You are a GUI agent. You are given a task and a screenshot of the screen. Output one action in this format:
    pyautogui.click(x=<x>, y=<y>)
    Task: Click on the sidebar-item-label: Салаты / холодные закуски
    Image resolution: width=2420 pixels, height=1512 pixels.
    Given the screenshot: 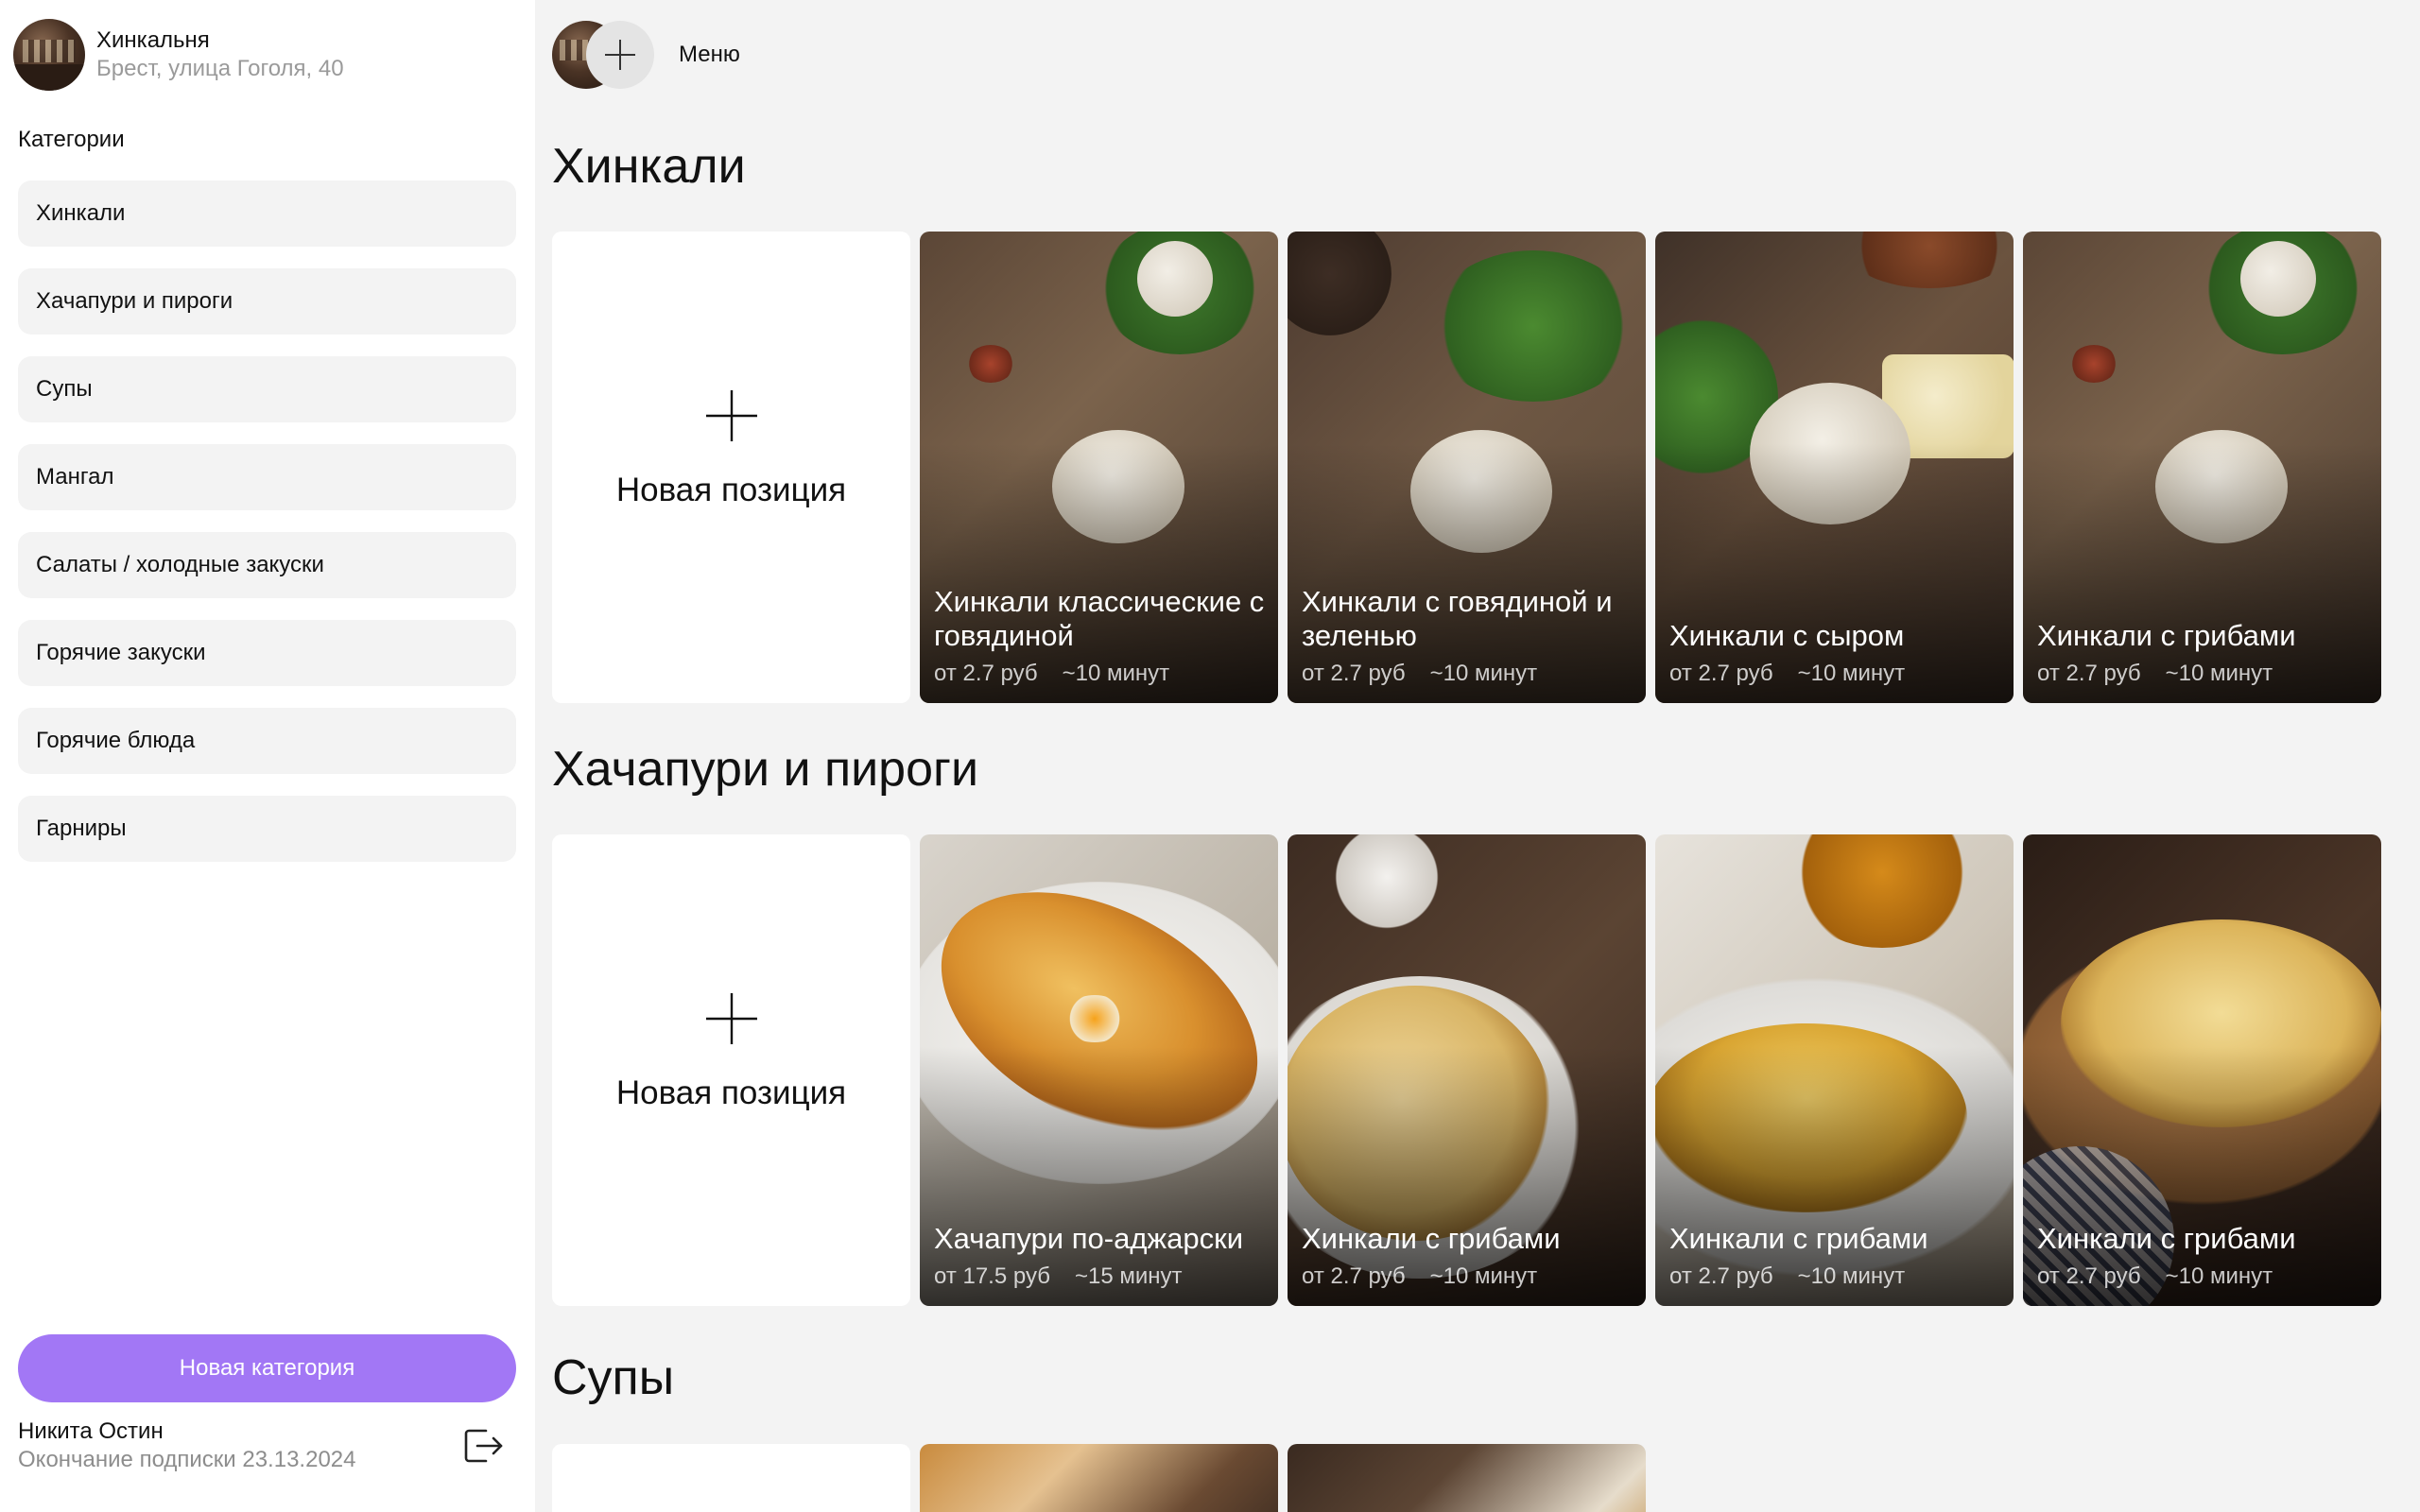 What is the action you would take?
    pyautogui.click(x=180, y=564)
    